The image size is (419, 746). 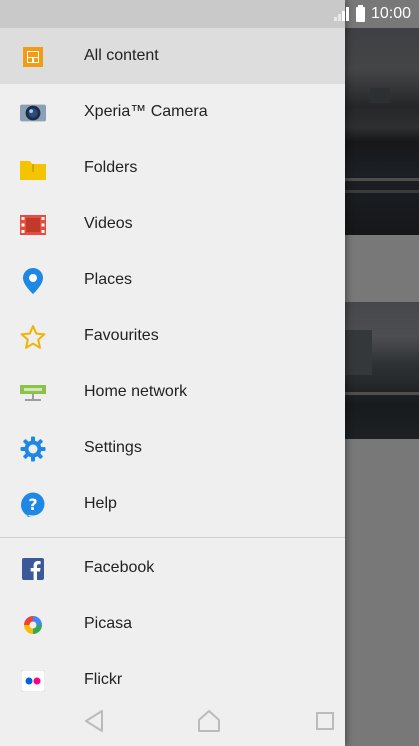 What do you see at coordinates (172, 56) in the screenshot?
I see `drawer-item-all-content: All content` at bounding box center [172, 56].